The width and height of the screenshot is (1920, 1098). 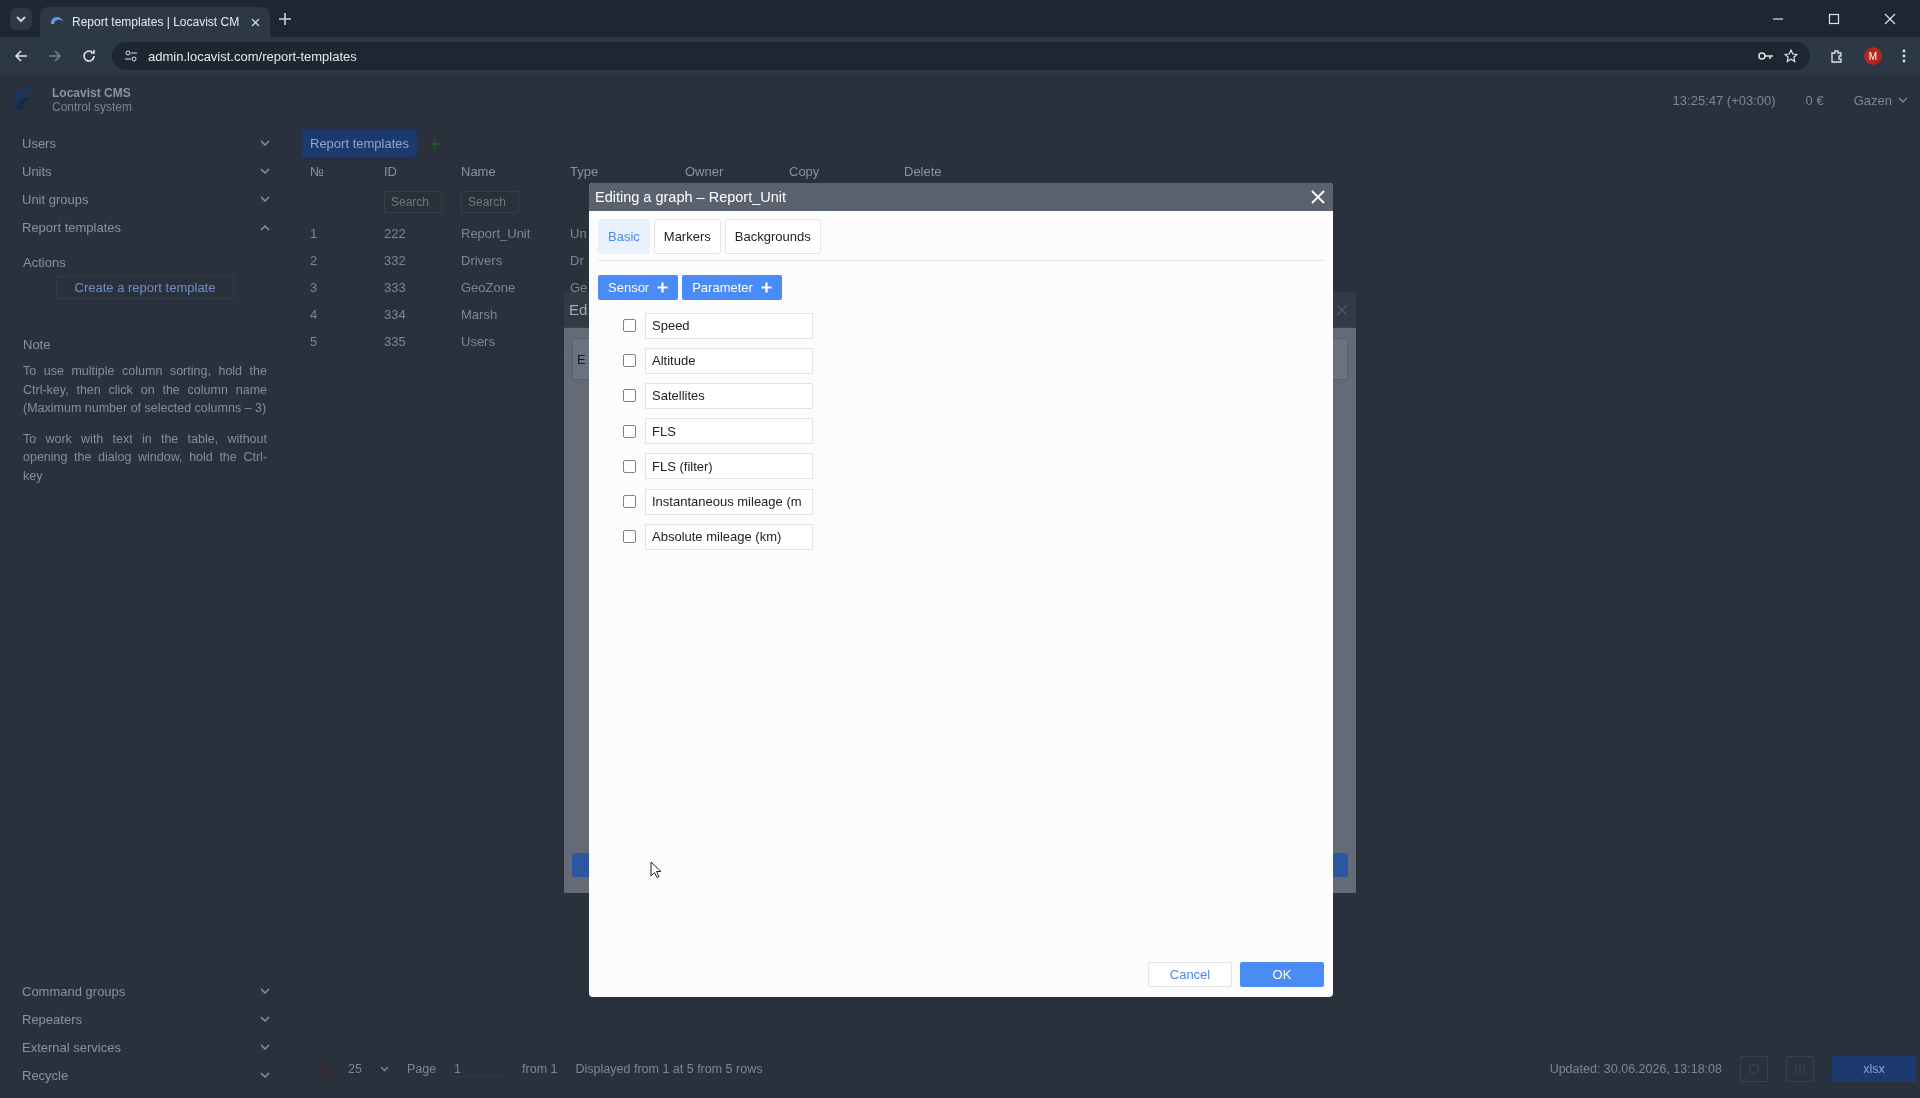 What do you see at coordinates (507, 314) in the screenshot?
I see `table-cell: Marsh` at bounding box center [507, 314].